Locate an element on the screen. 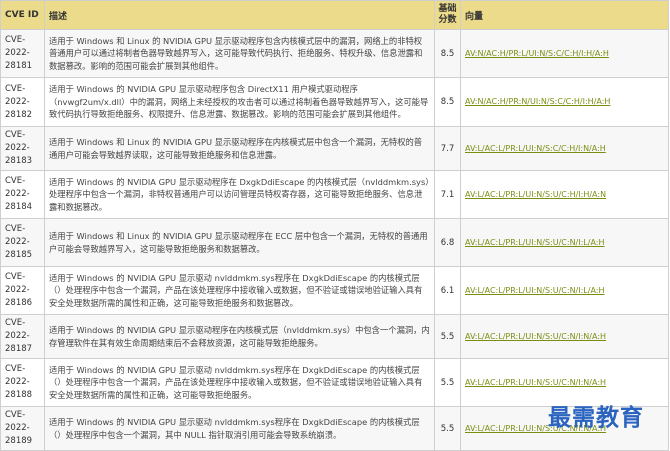 The height and width of the screenshot is (451, 670). watermark-logo: 最需教育 is located at coordinates (596, 417).